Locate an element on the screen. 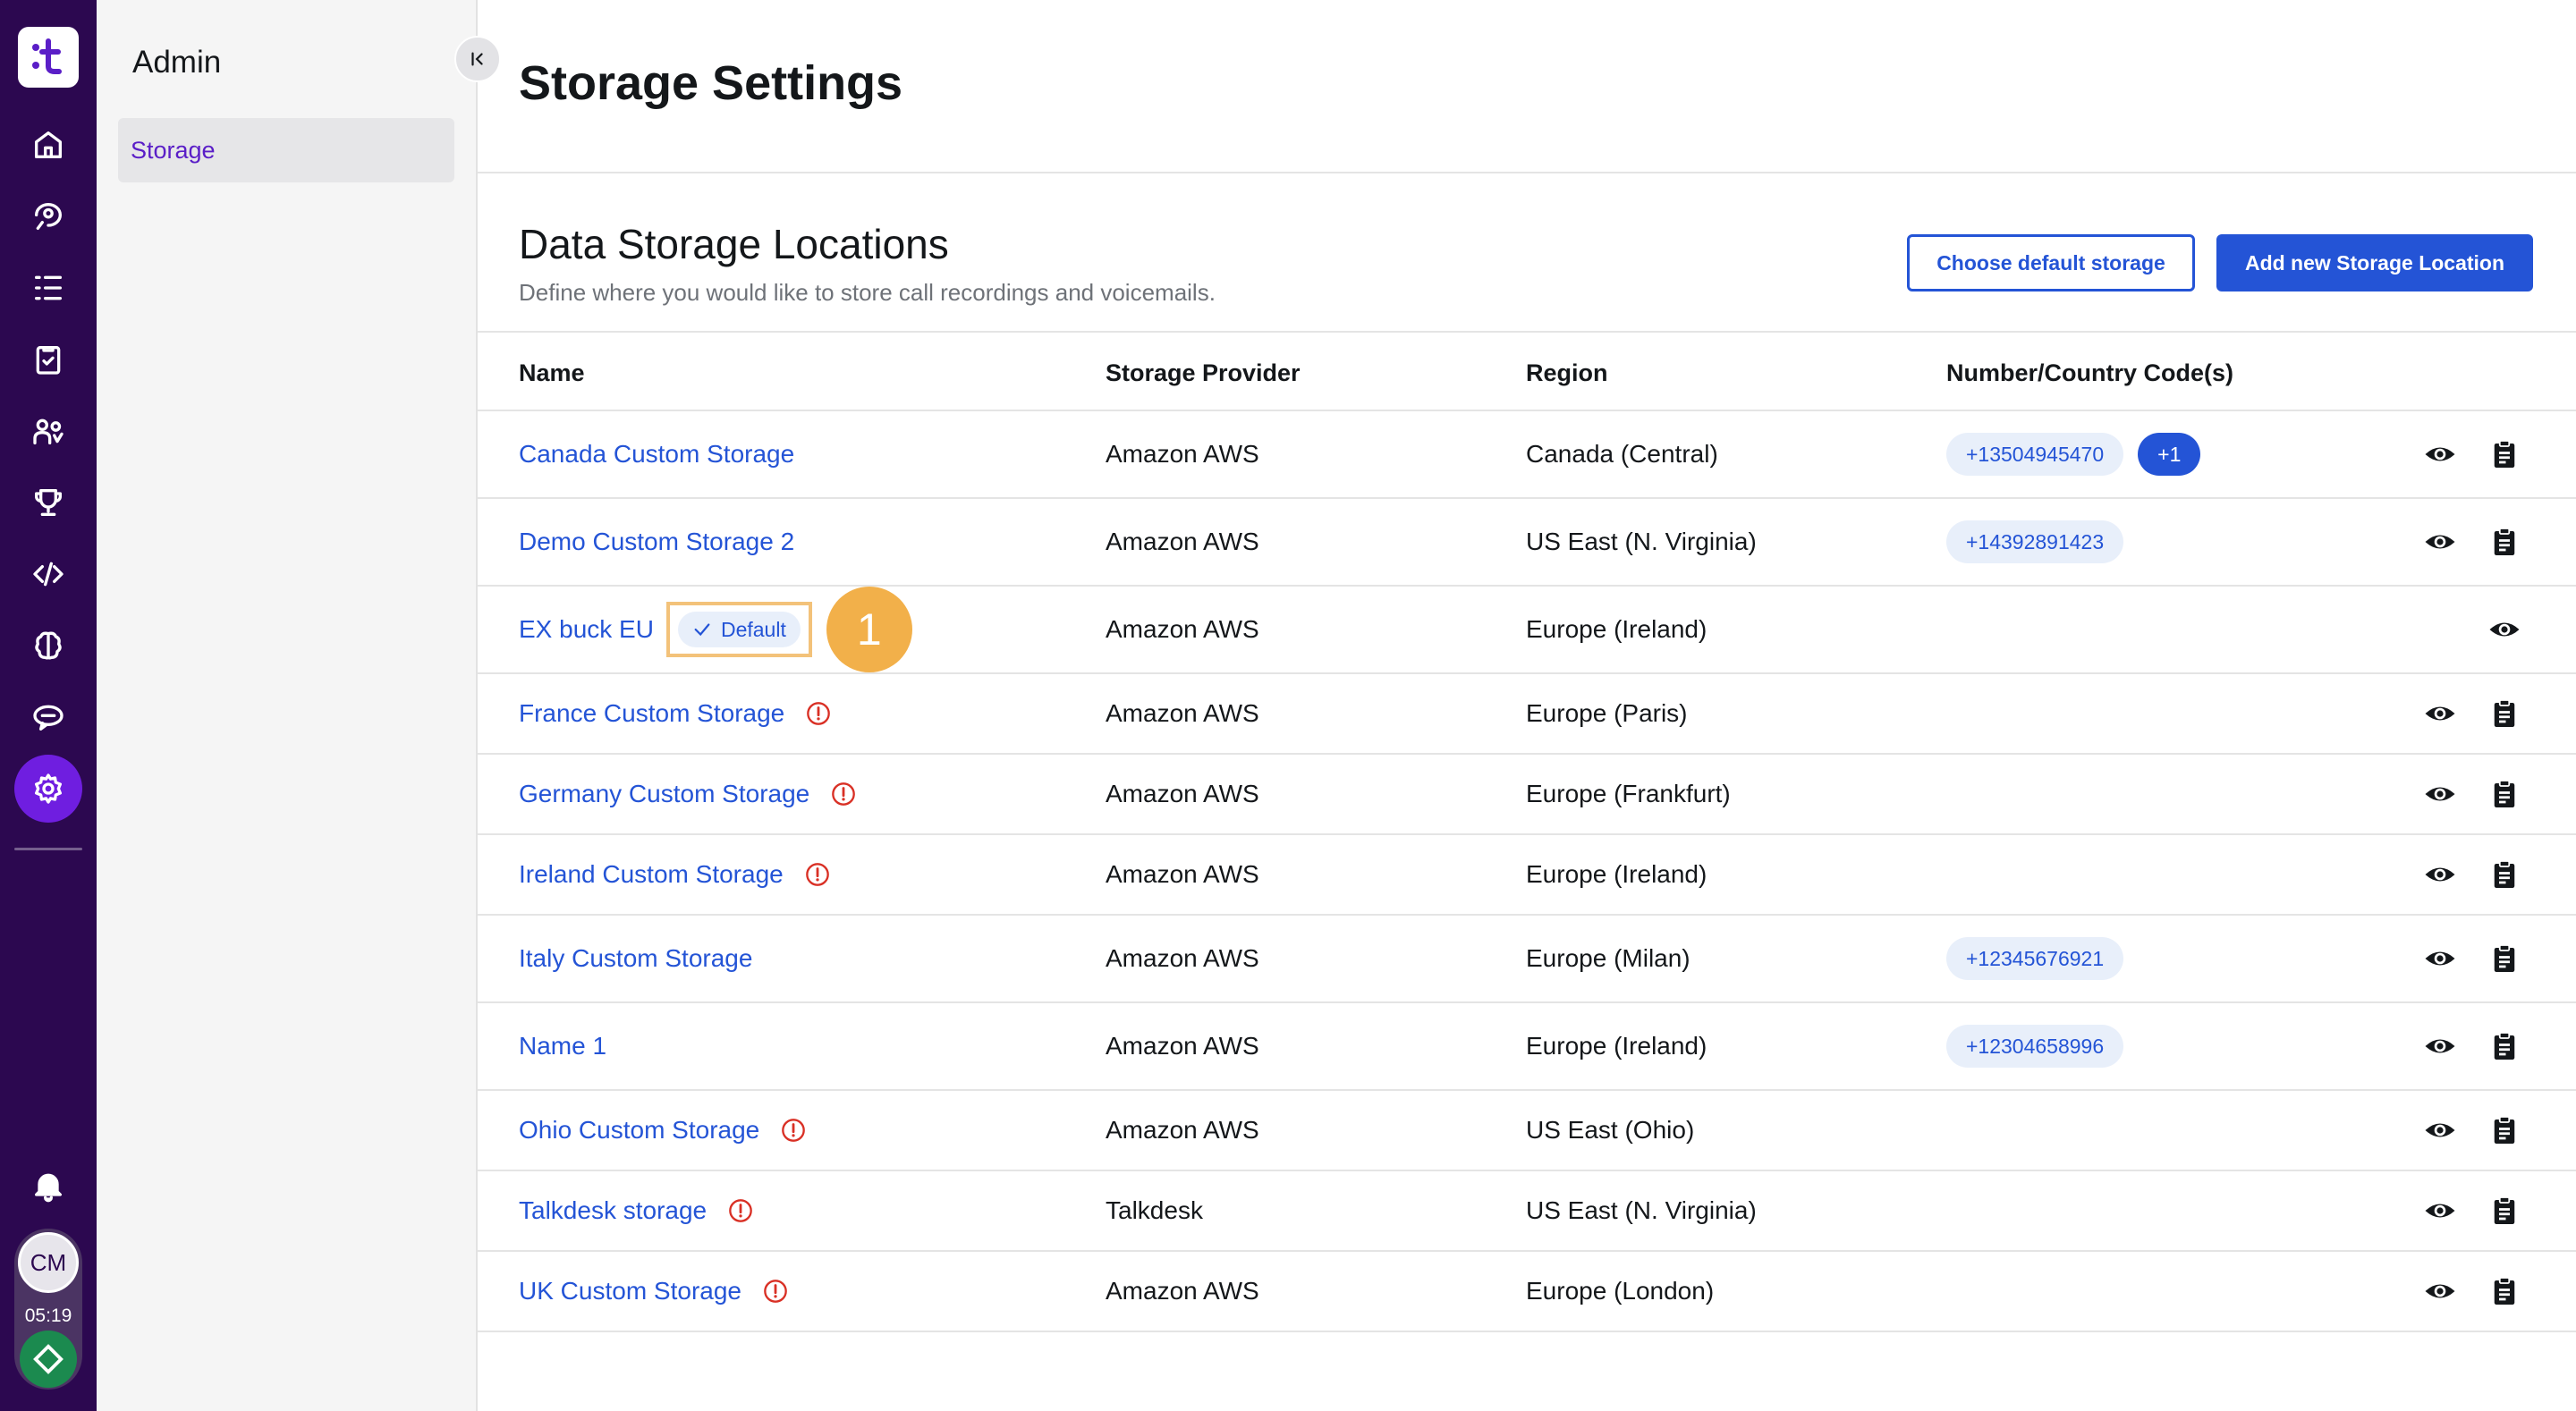 The width and height of the screenshot is (2576, 1411). choose-default-storage-button: Choose default storage is located at coordinates (2051, 263).